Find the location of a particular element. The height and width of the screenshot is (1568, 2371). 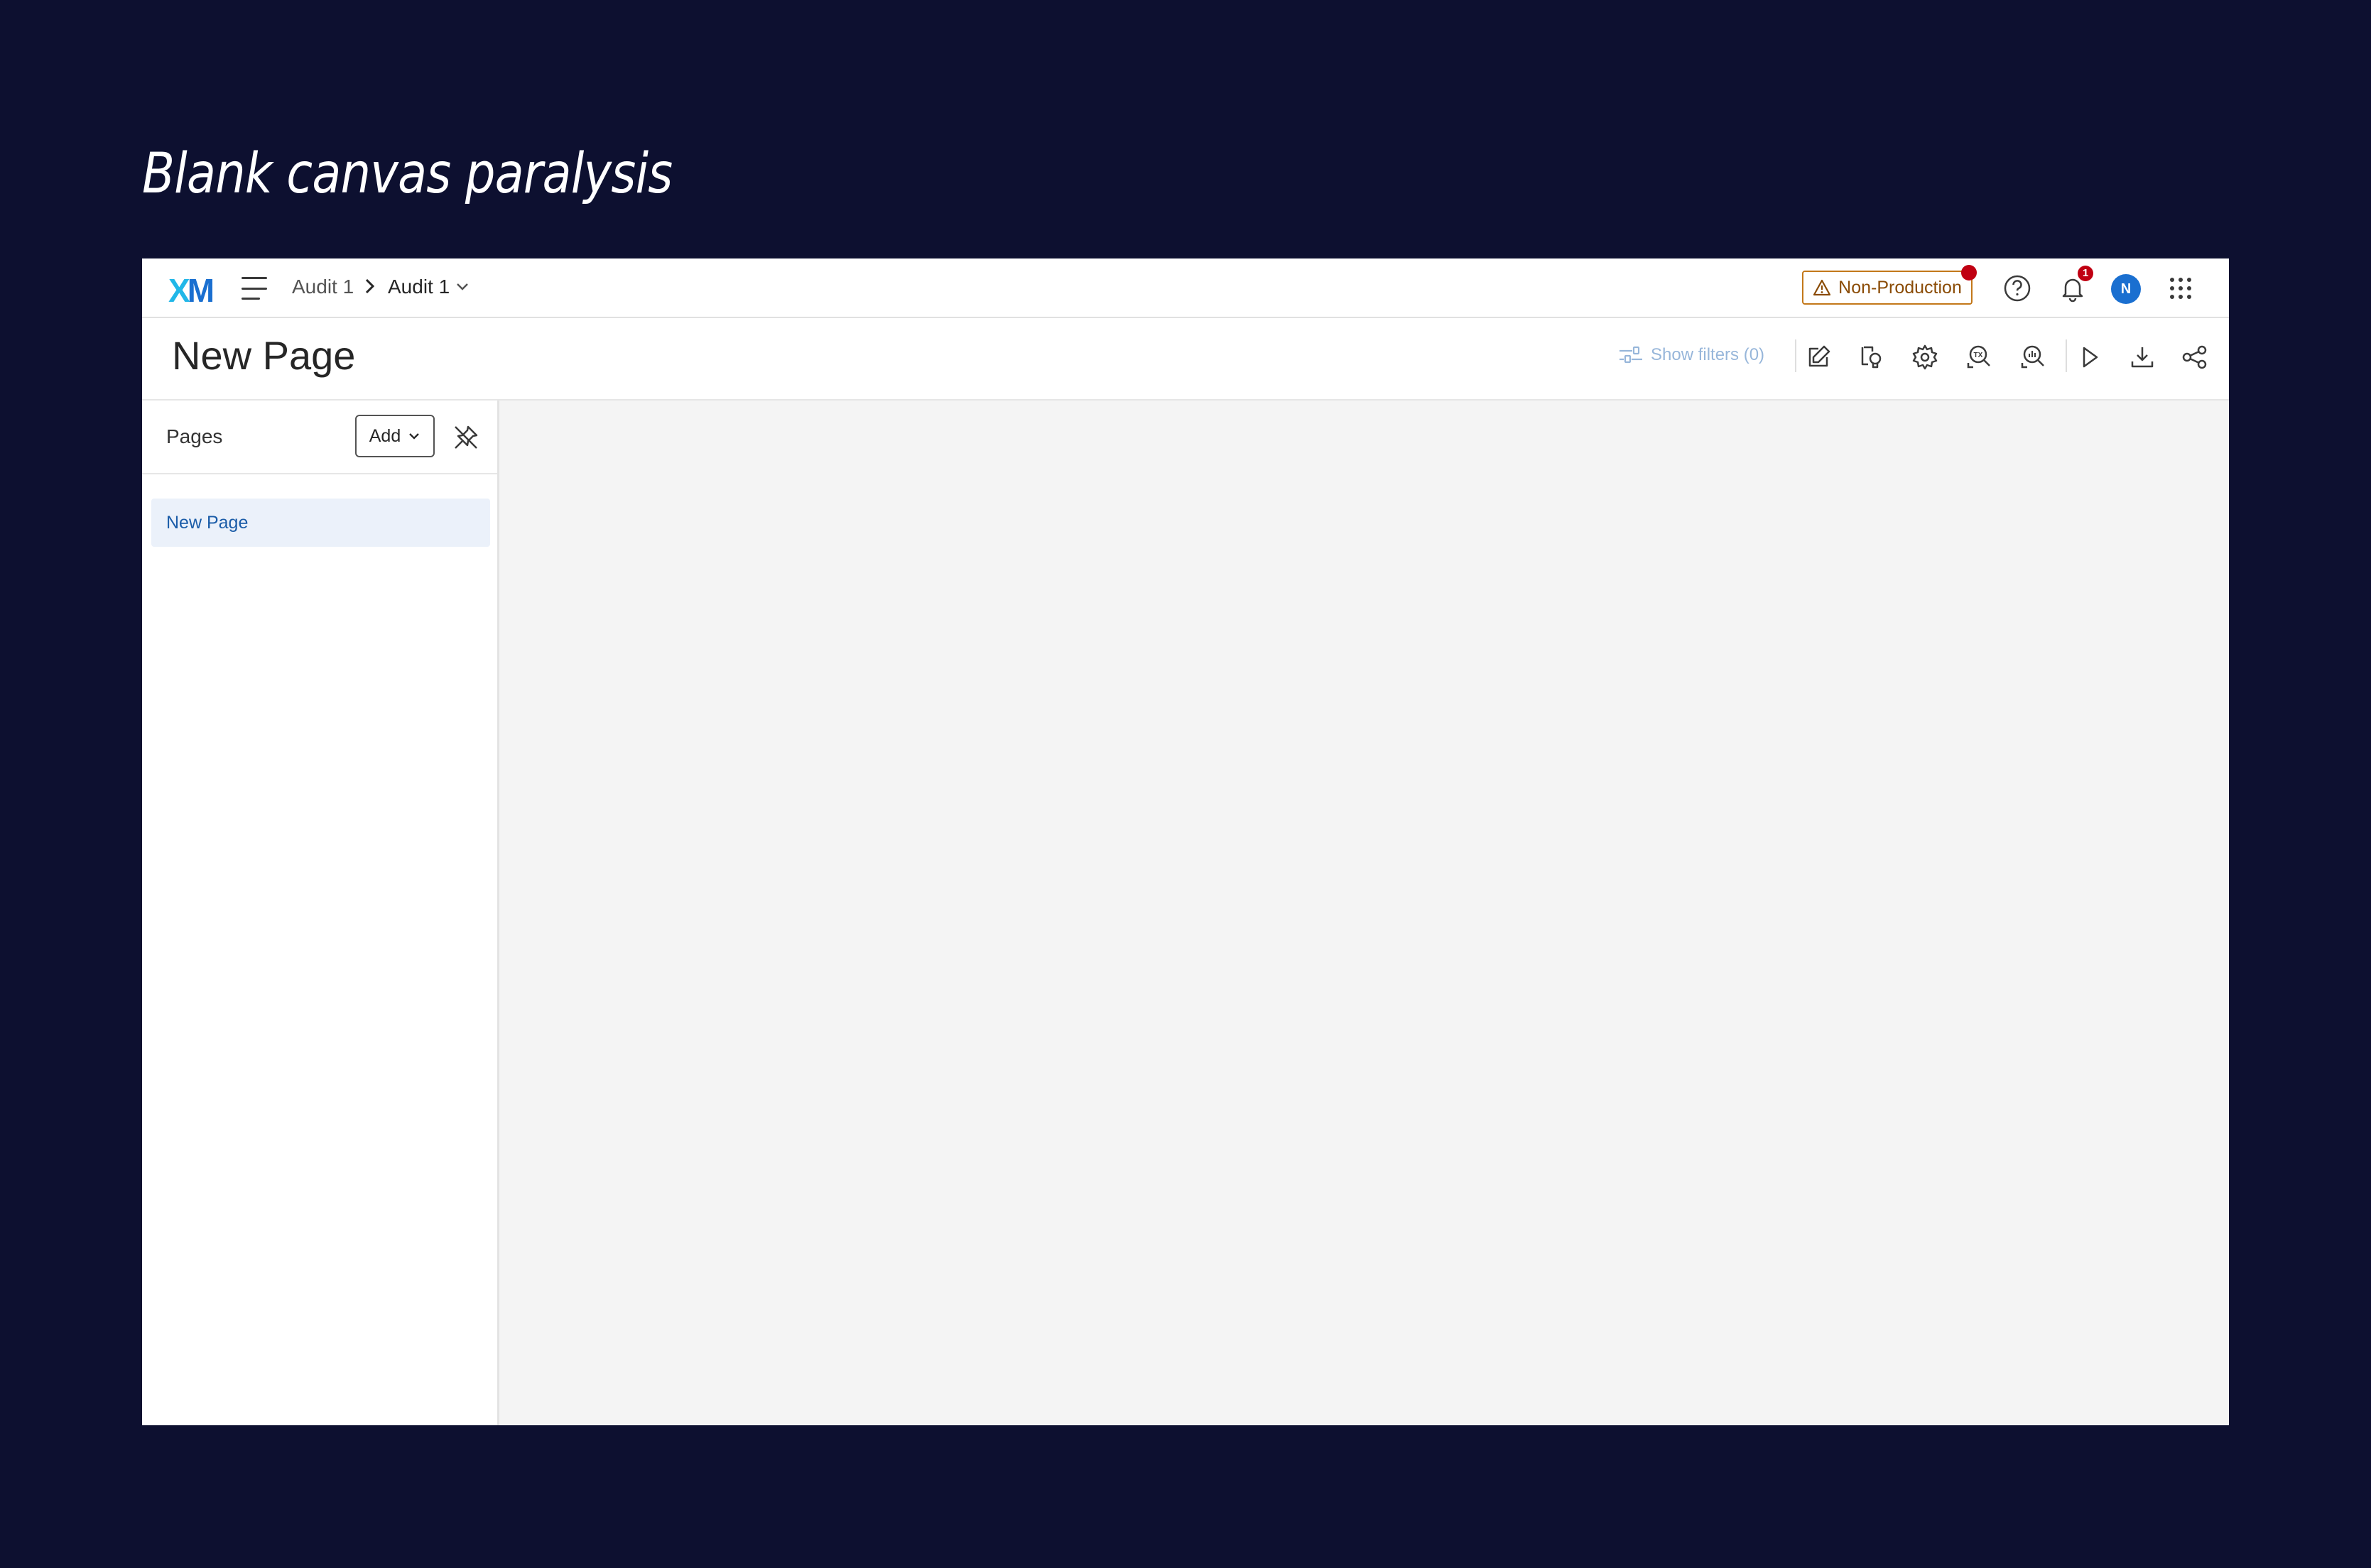

breadcrumb-dashboard: Audit 1 is located at coordinates (419, 287).